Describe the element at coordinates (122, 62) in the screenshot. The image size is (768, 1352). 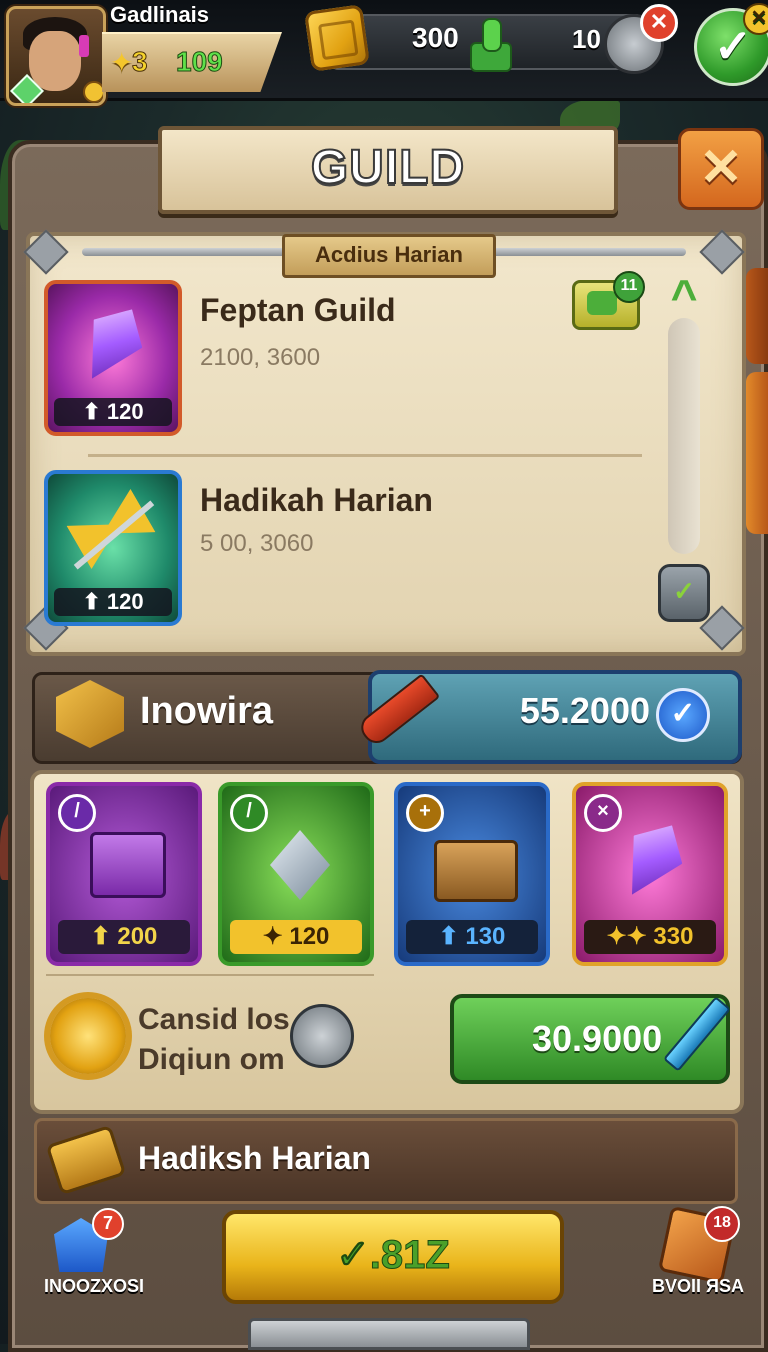
I see `star-icon: ✦` at that location.